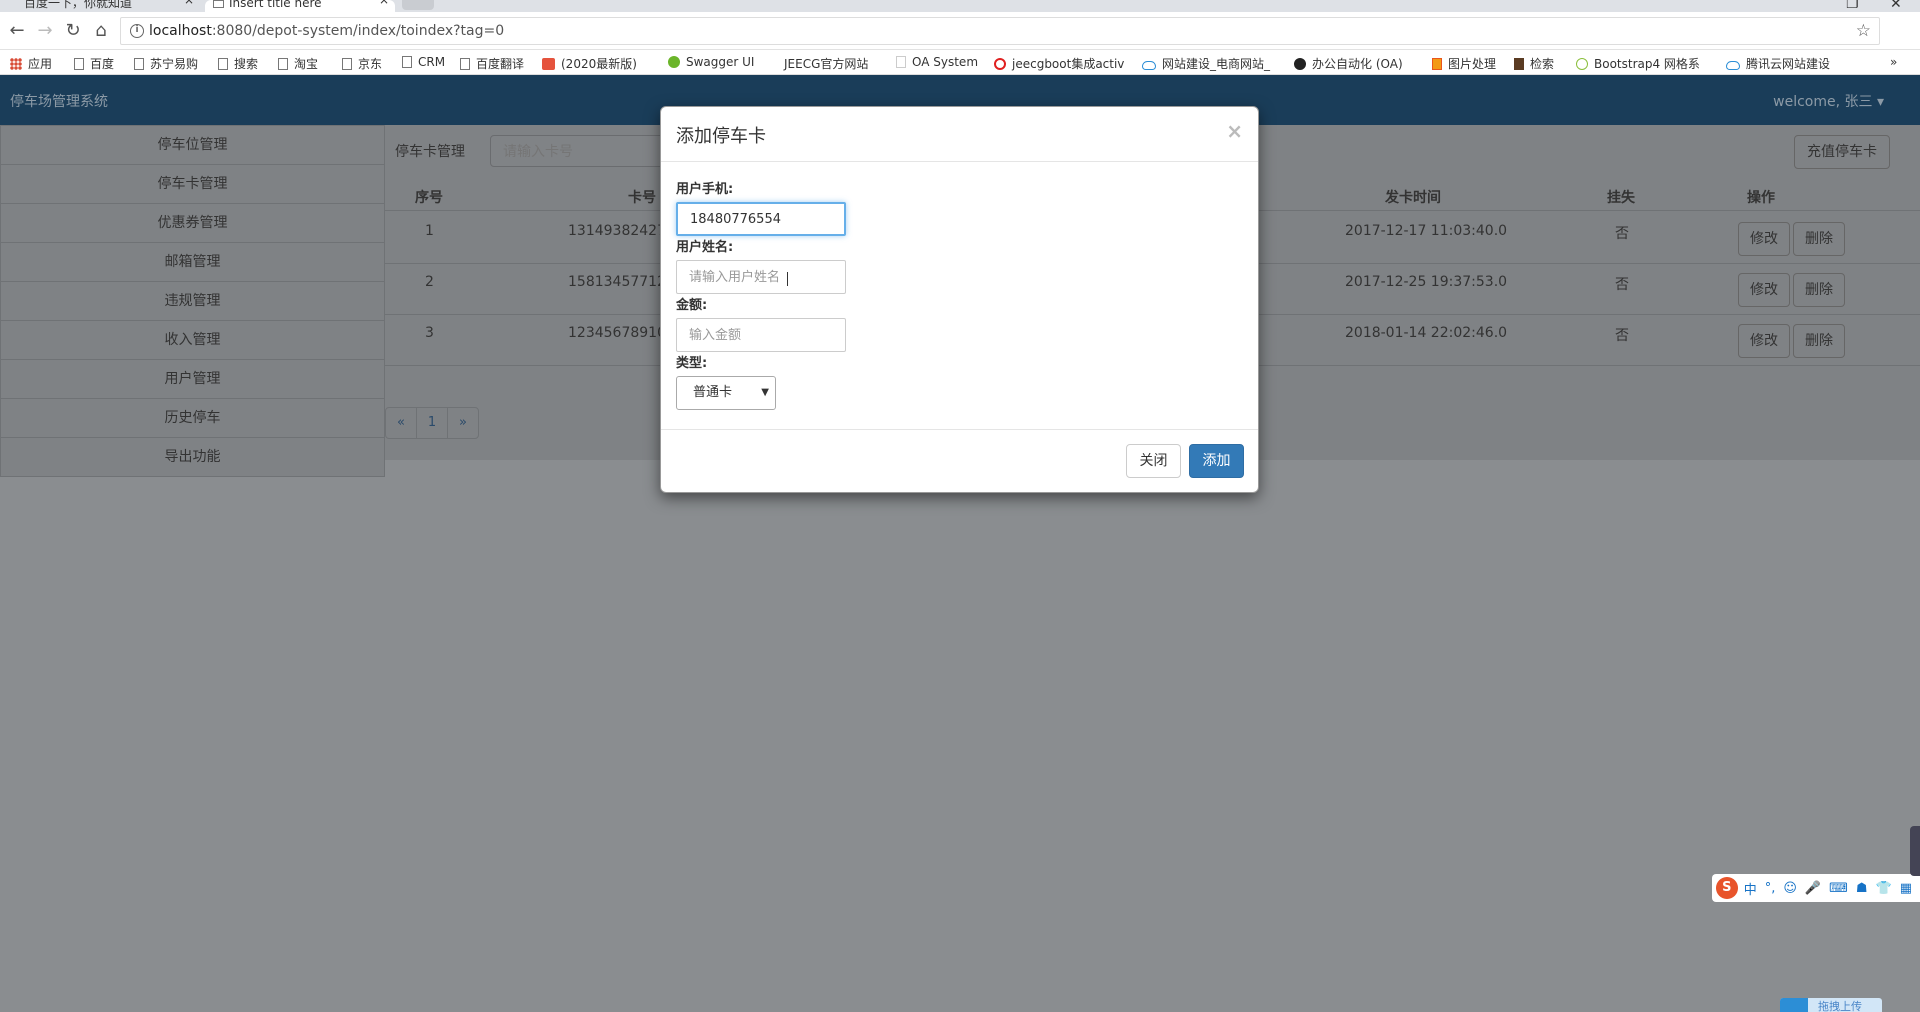 The height and width of the screenshot is (1012, 1920). Describe the element at coordinates (1000, 64) in the screenshot. I see `g-logo-icon` at that location.